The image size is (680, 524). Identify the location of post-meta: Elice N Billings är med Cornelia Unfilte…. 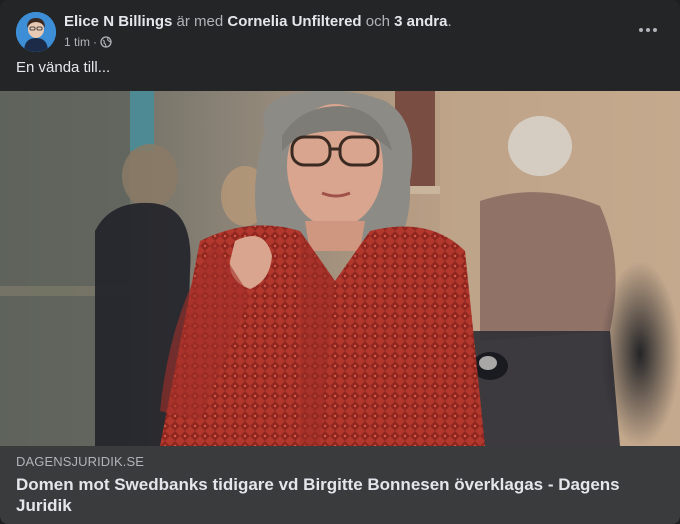
(344, 31).